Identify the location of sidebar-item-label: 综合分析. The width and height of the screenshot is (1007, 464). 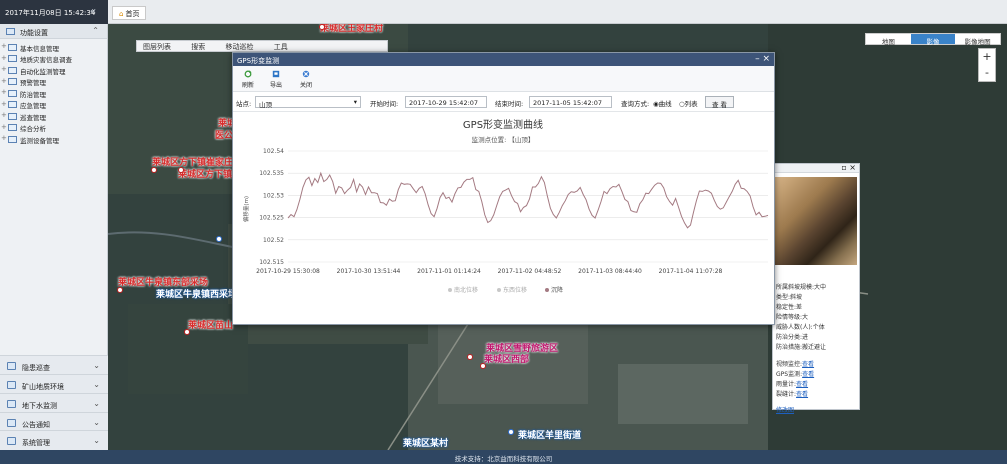
(33, 129).